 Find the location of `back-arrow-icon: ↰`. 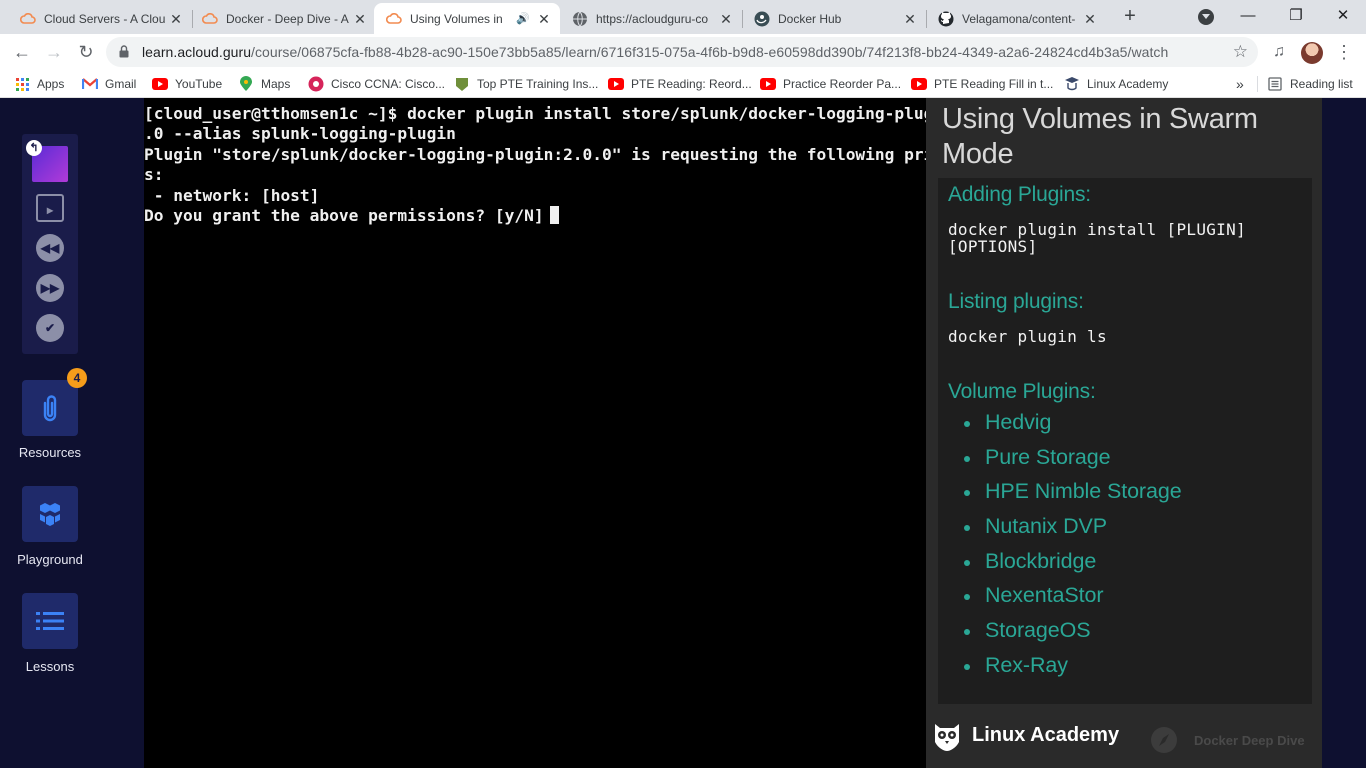

back-arrow-icon: ↰ is located at coordinates (34, 148).